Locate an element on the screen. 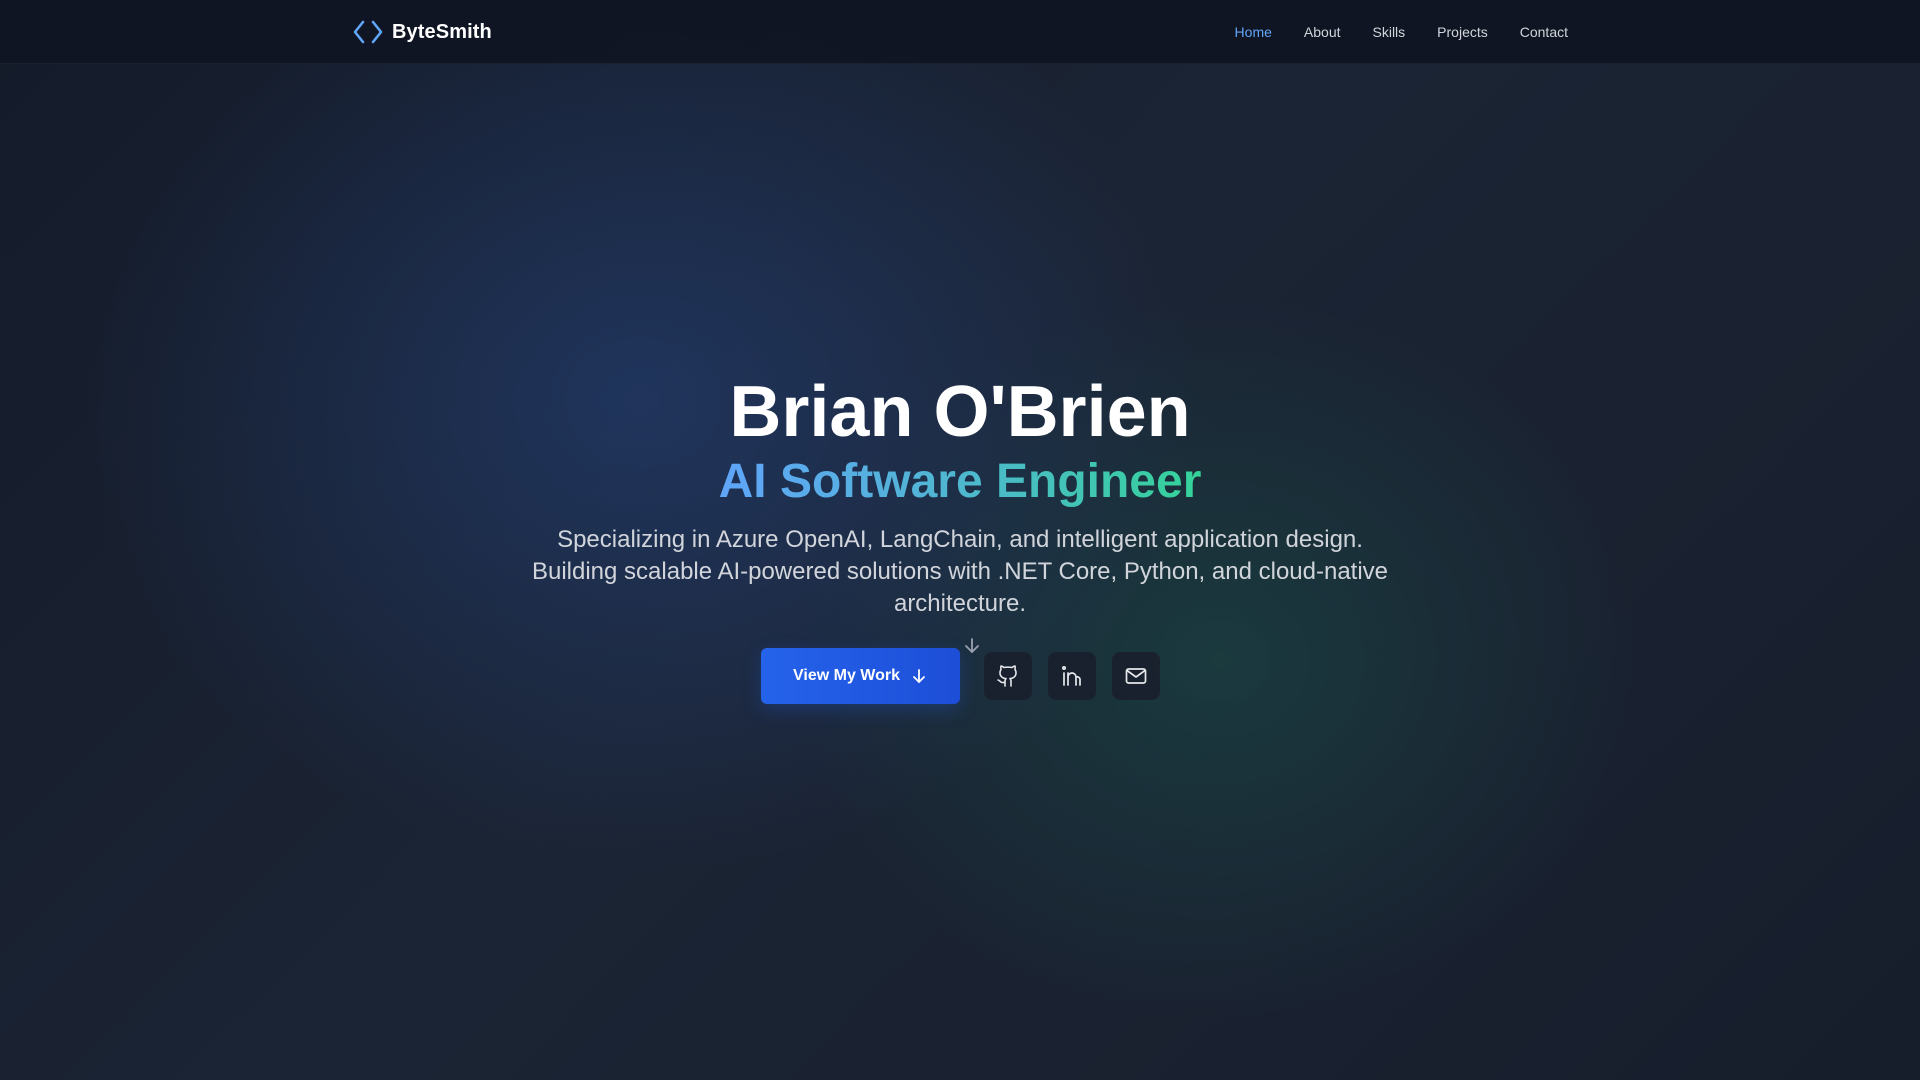 The image size is (1920, 1080). hero-name: Brian O'Brien is located at coordinates (960, 412).